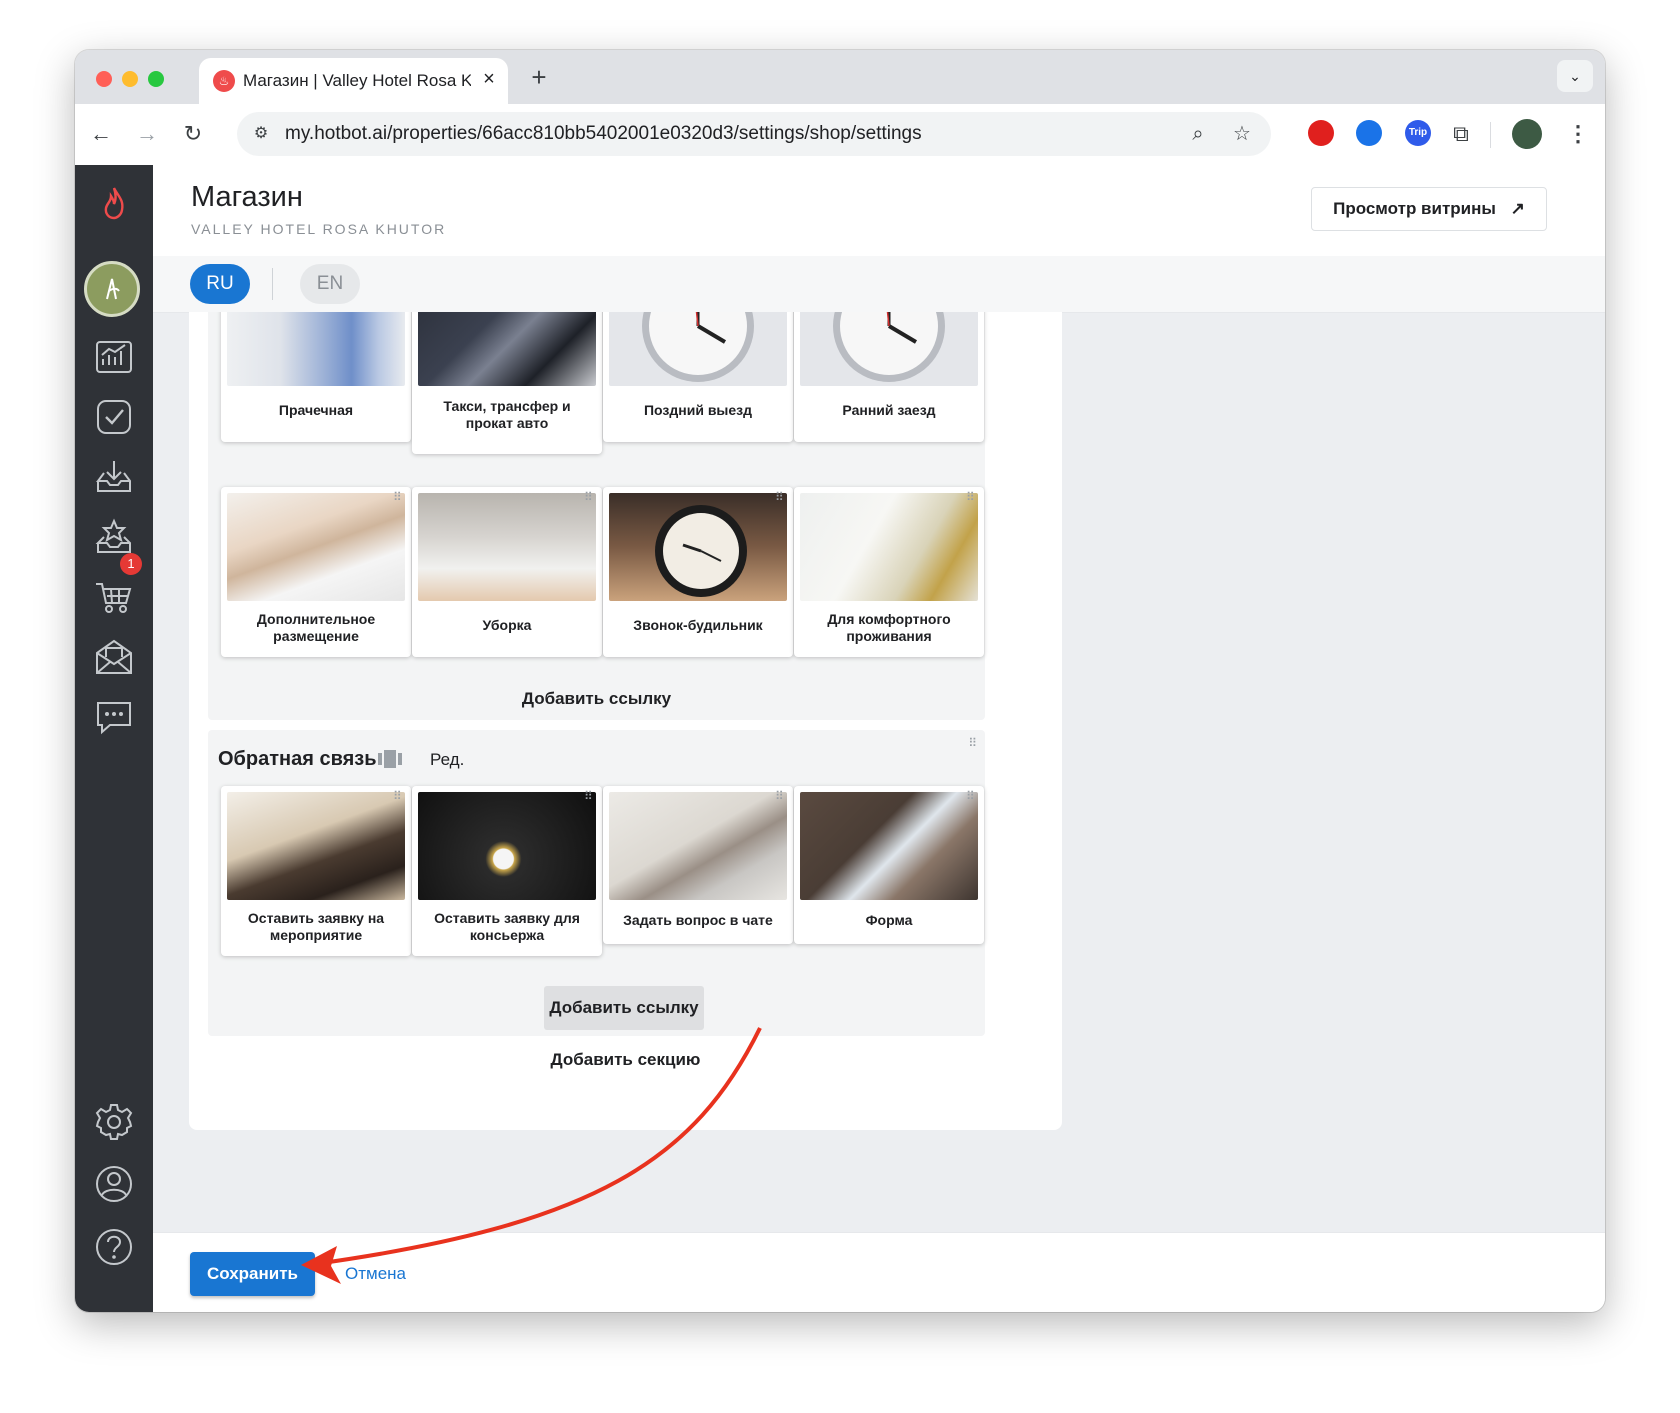 The width and height of the screenshot is (1680, 1413). Describe the element at coordinates (375, 1274) in the screenshot. I see `cancel-button: Отмена` at that location.